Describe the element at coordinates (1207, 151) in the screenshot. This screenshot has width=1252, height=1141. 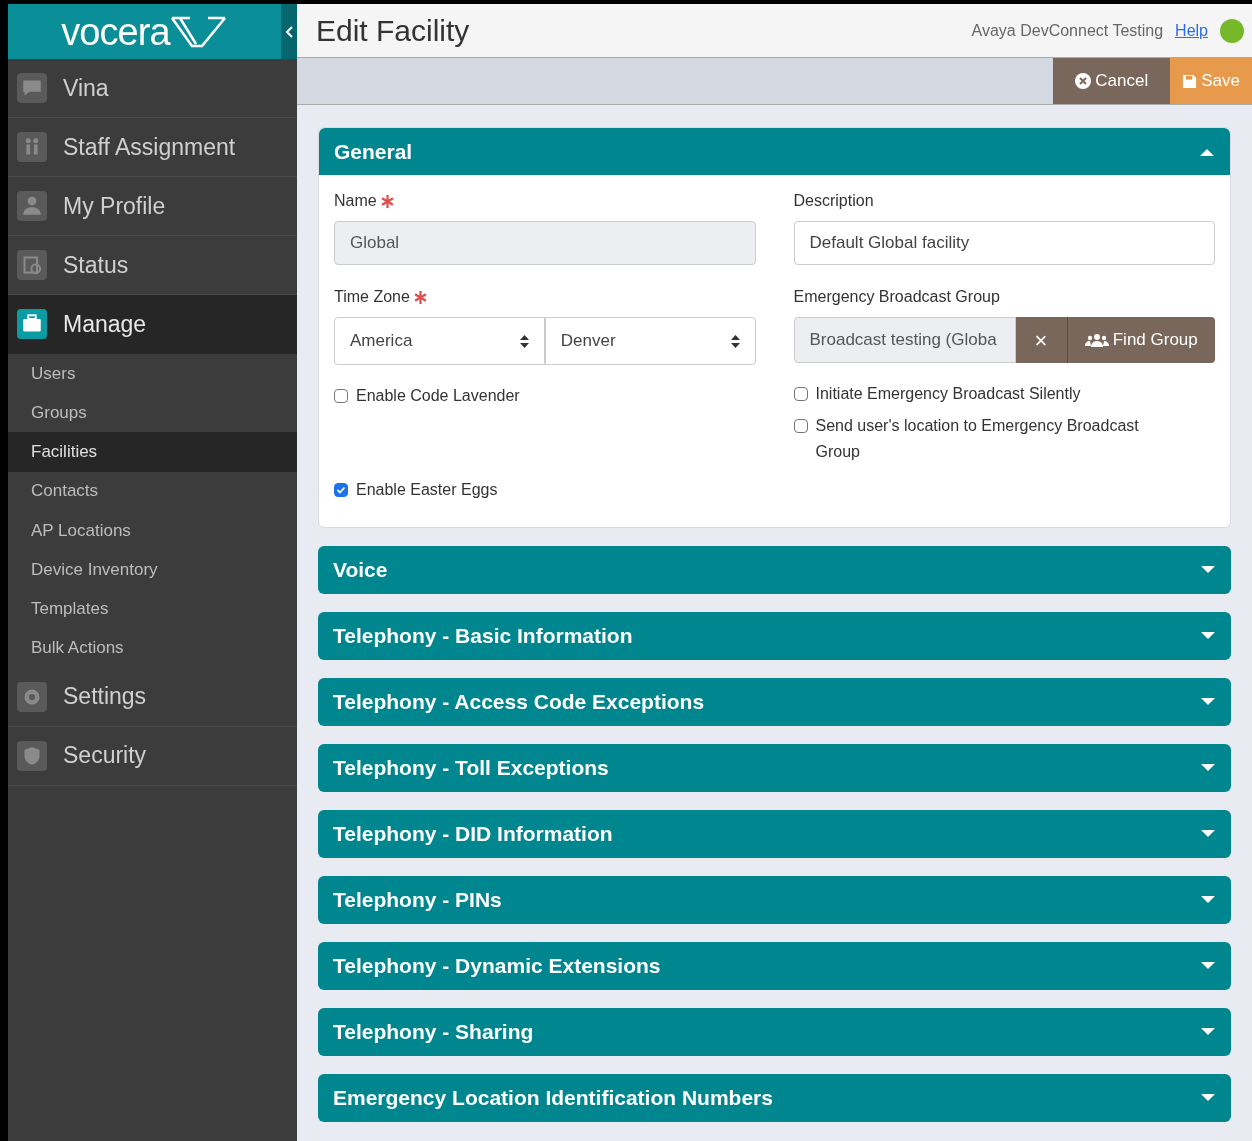
I see `caret-up-icon` at that location.